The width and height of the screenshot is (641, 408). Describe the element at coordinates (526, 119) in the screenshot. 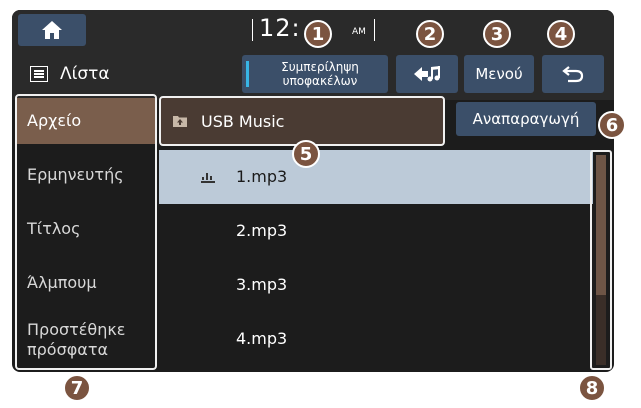

I see `play-button: Αναπαραγωγή` at that location.